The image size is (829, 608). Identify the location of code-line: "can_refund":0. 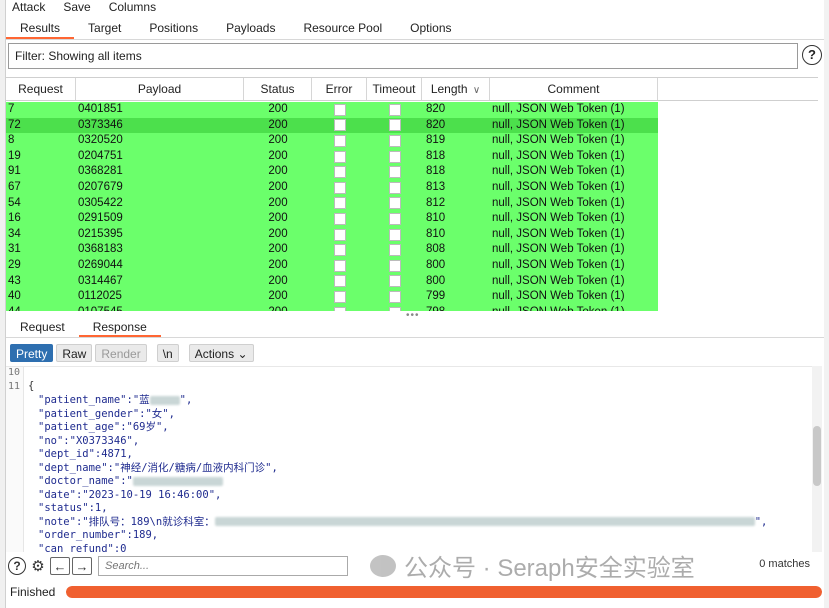
(82, 548).